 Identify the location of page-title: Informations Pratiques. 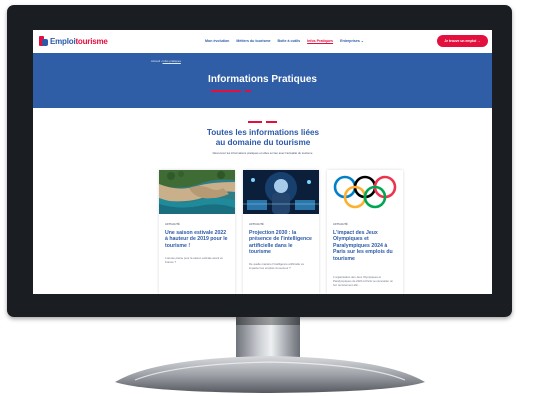
(262, 79).